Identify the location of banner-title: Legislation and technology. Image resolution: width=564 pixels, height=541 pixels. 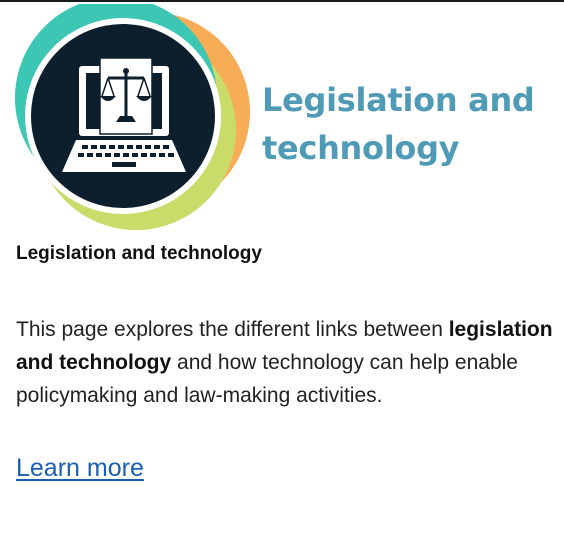
(407, 124).